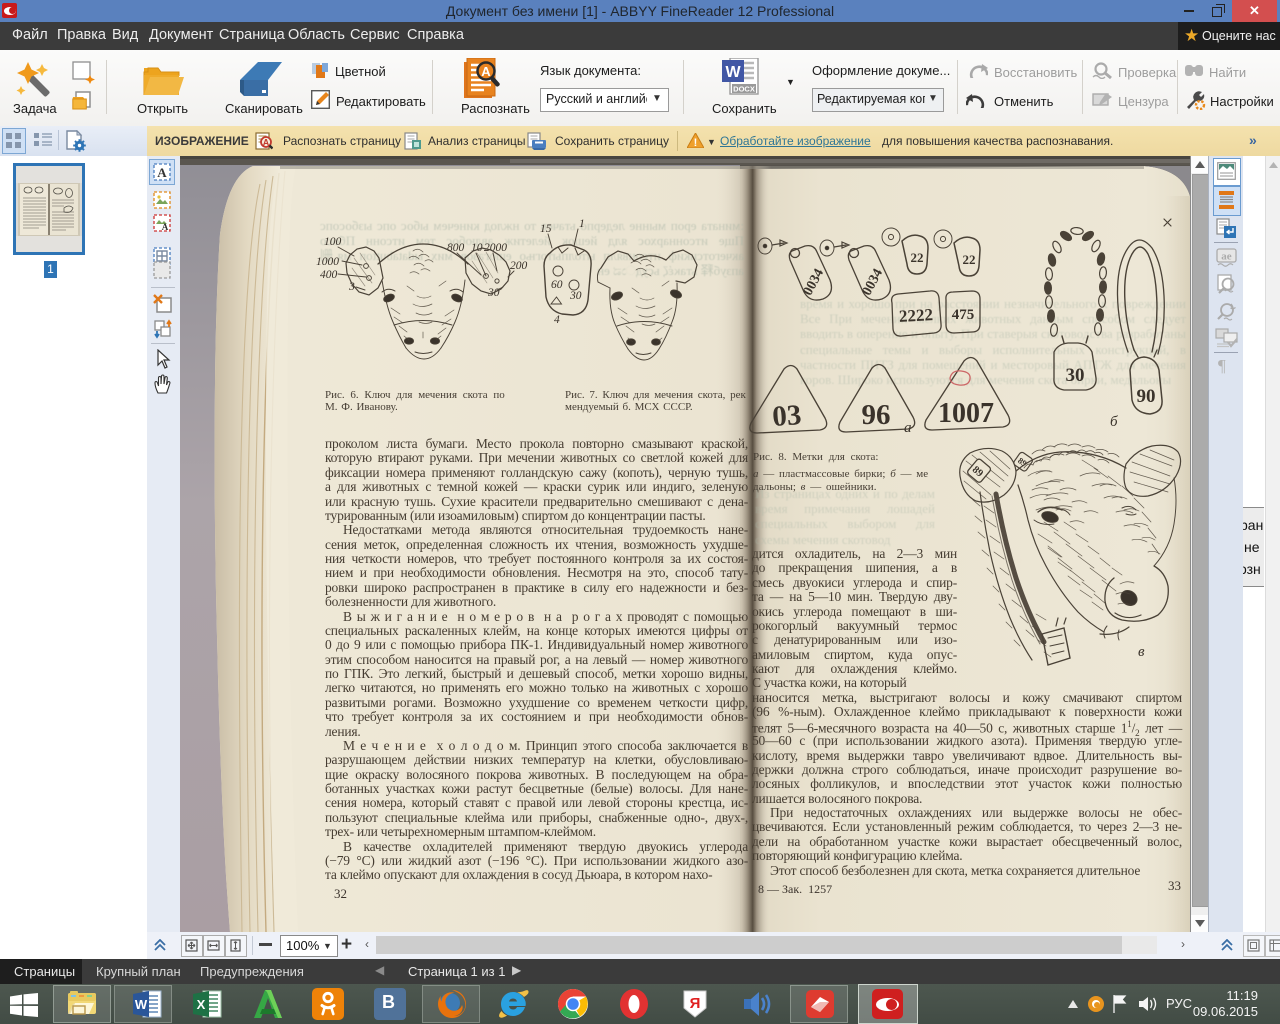 The height and width of the screenshot is (1024, 1280). What do you see at coordinates (327, 262) in the screenshot?
I see `svg-text: 1000` at bounding box center [327, 262].